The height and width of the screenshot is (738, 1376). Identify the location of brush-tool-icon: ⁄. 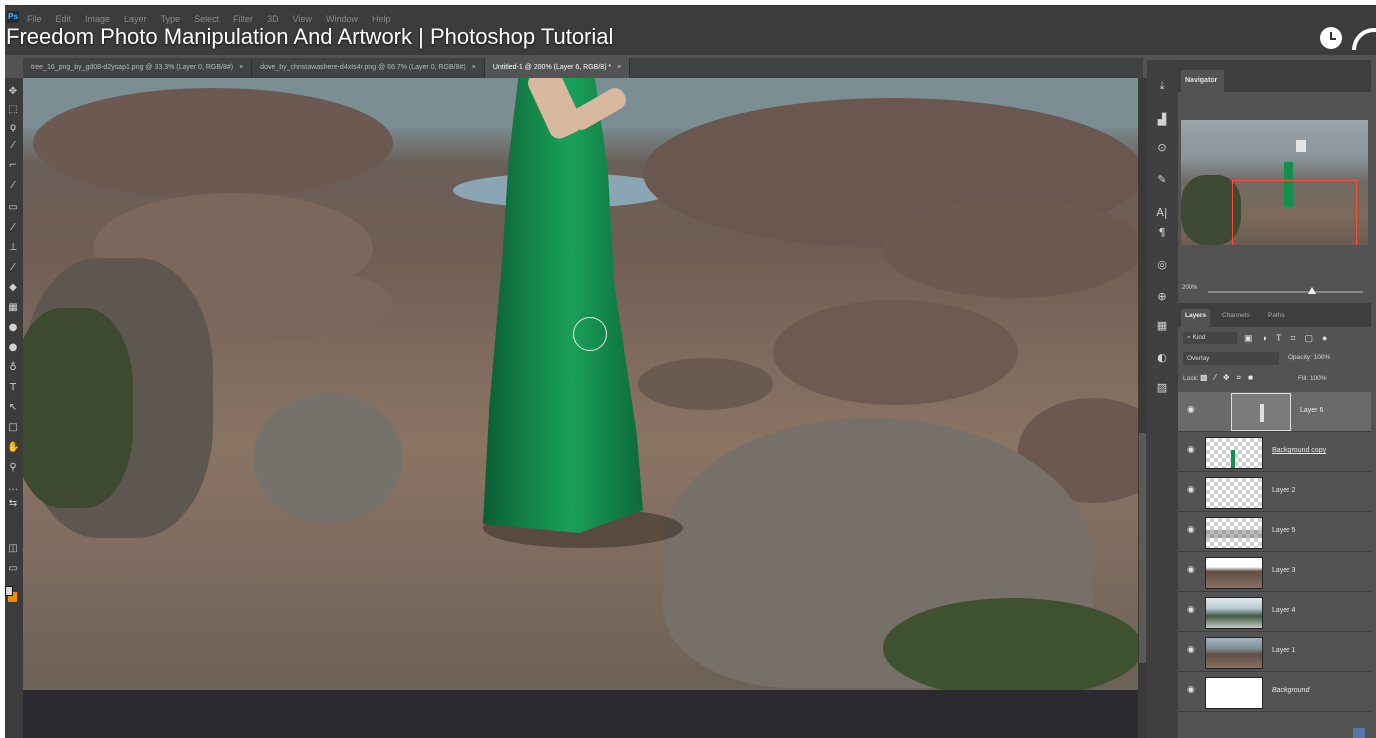
(13, 228).